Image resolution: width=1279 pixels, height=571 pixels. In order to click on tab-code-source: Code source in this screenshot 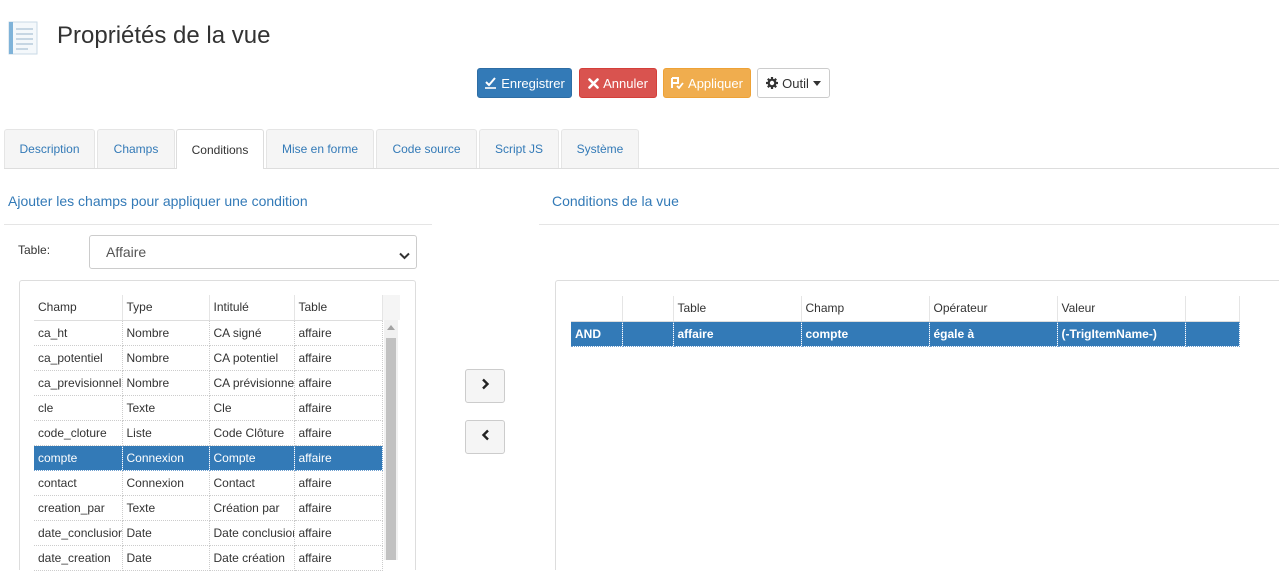, I will do `click(426, 148)`.